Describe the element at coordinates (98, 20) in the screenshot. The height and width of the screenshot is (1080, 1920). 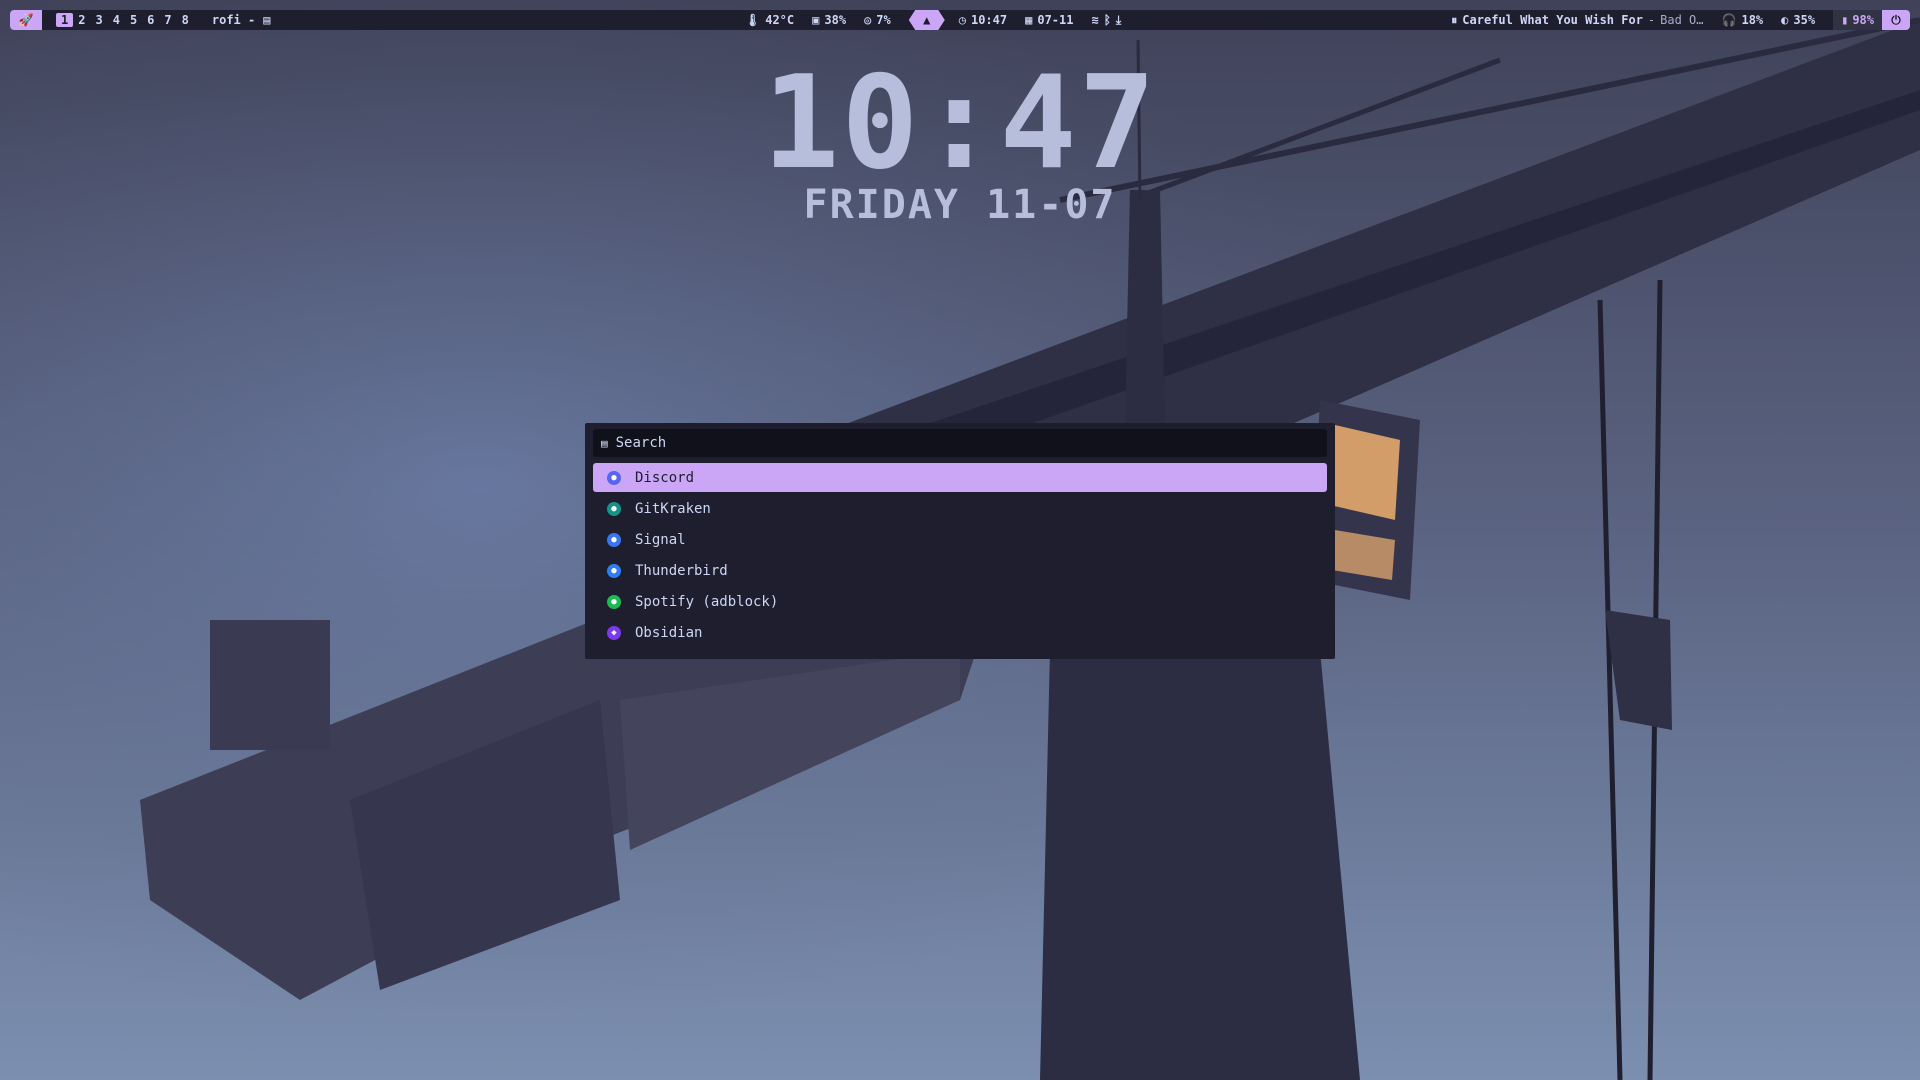
I see `workspace-3: 3` at that location.